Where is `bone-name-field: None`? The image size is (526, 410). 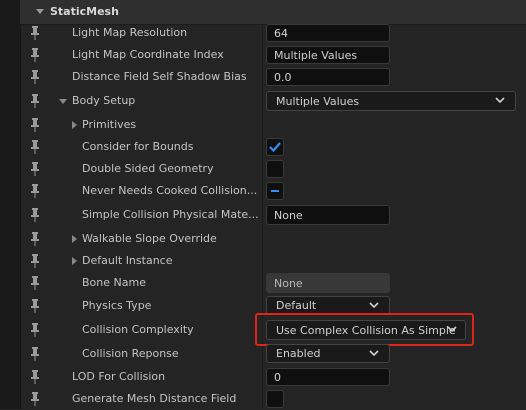 bone-name-field: None is located at coordinates (328, 283).